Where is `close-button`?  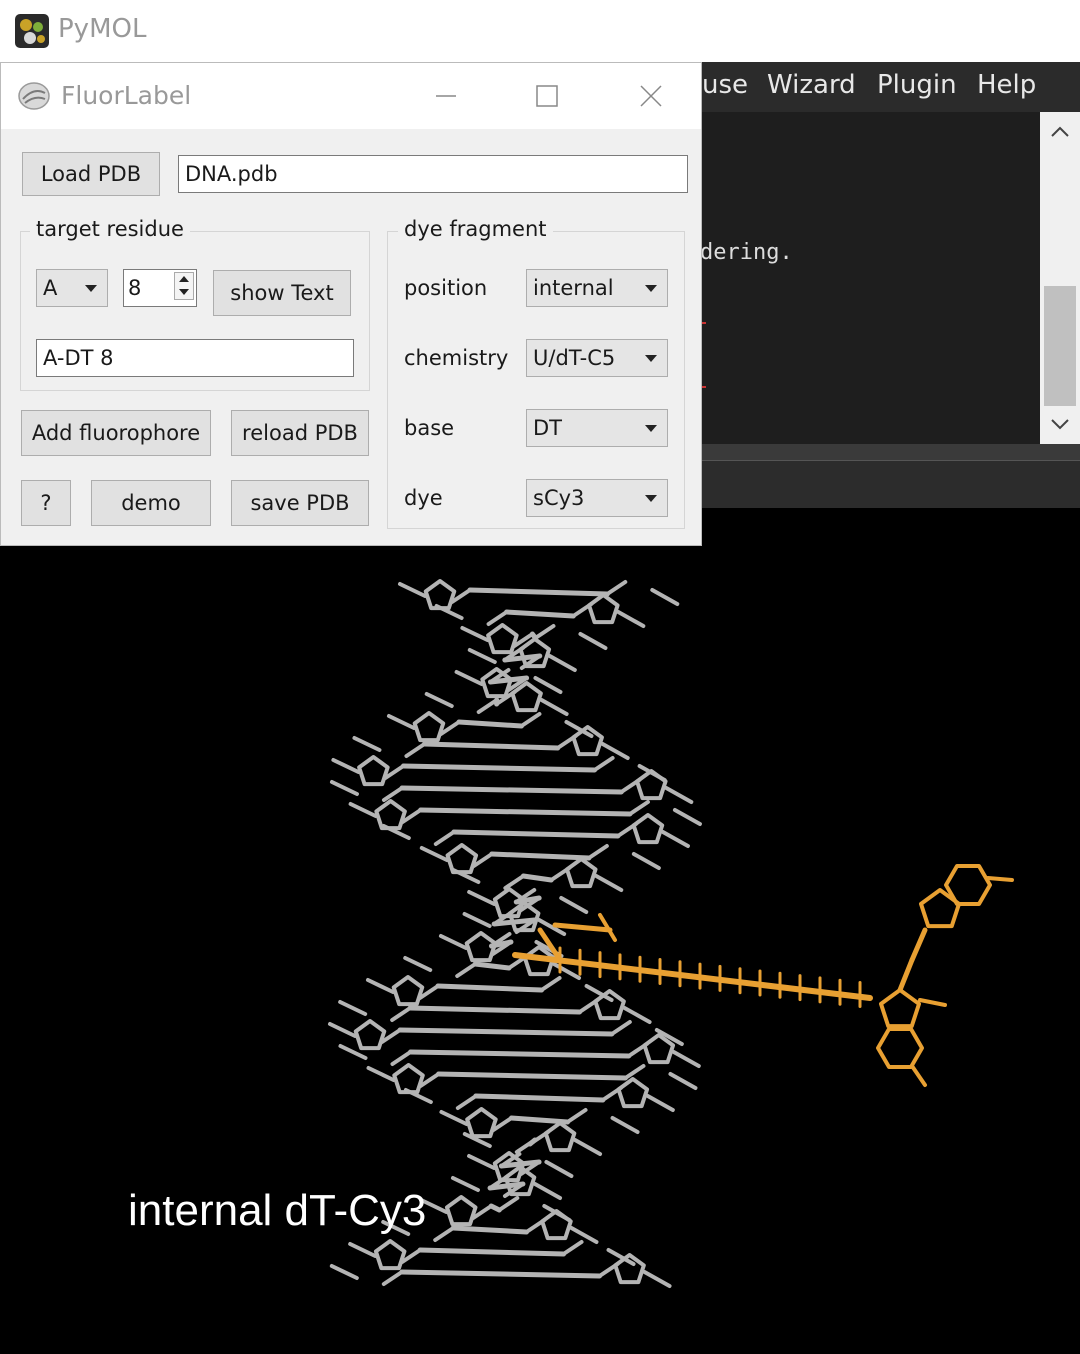 close-button is located at coordinates (651, 96).